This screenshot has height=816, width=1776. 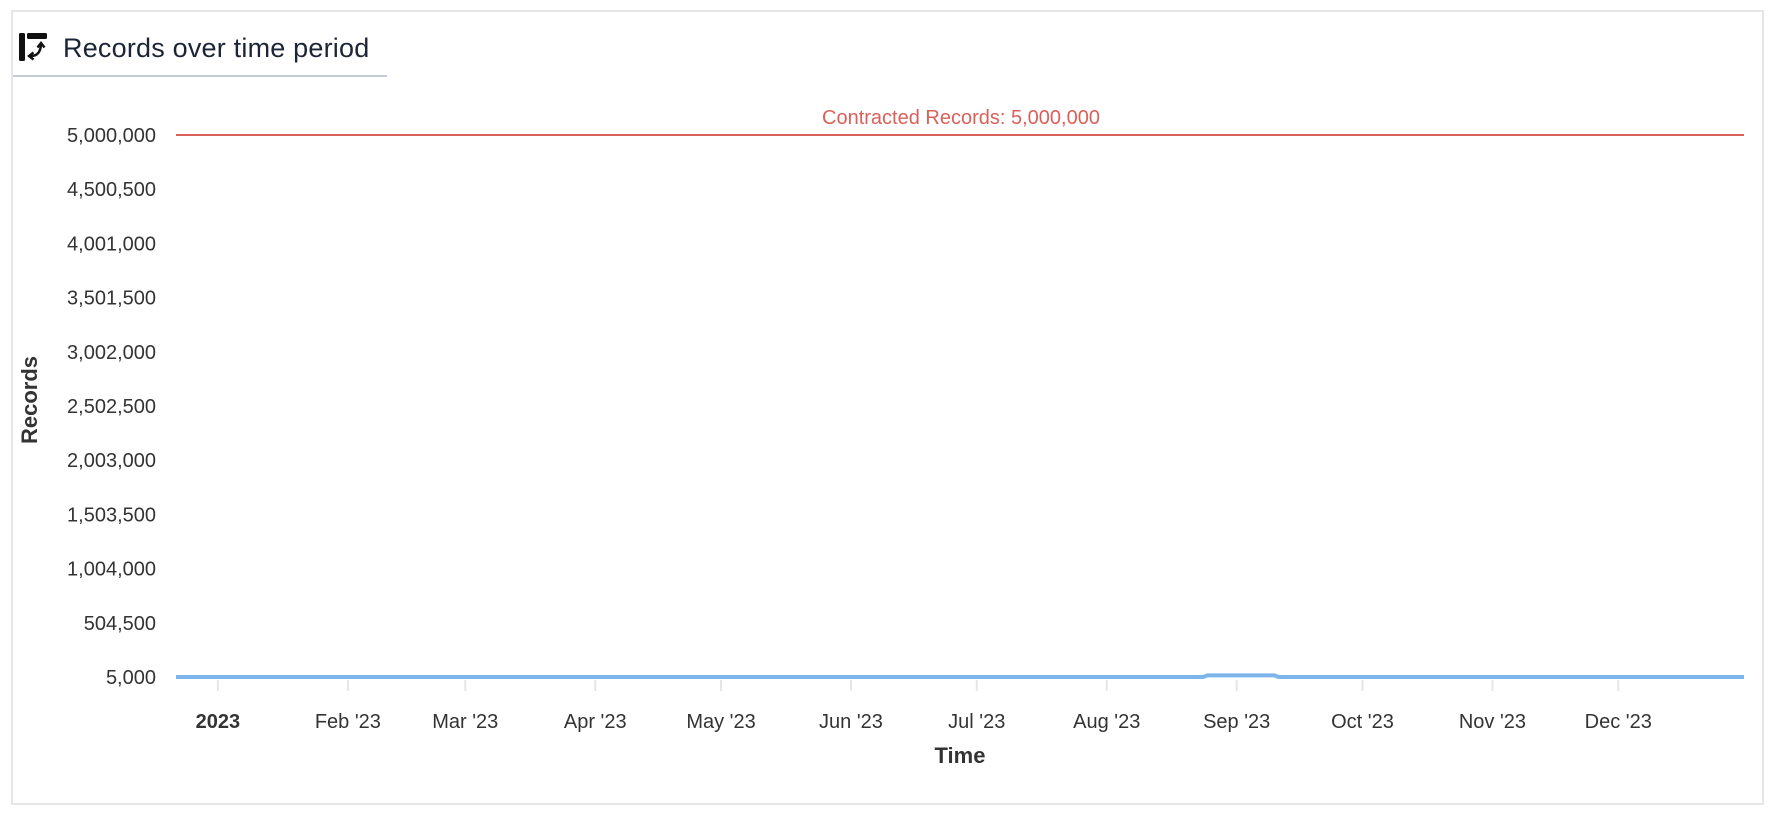 I want to click on y-tick-label: 2,003,000, so click(x=111, y=461).